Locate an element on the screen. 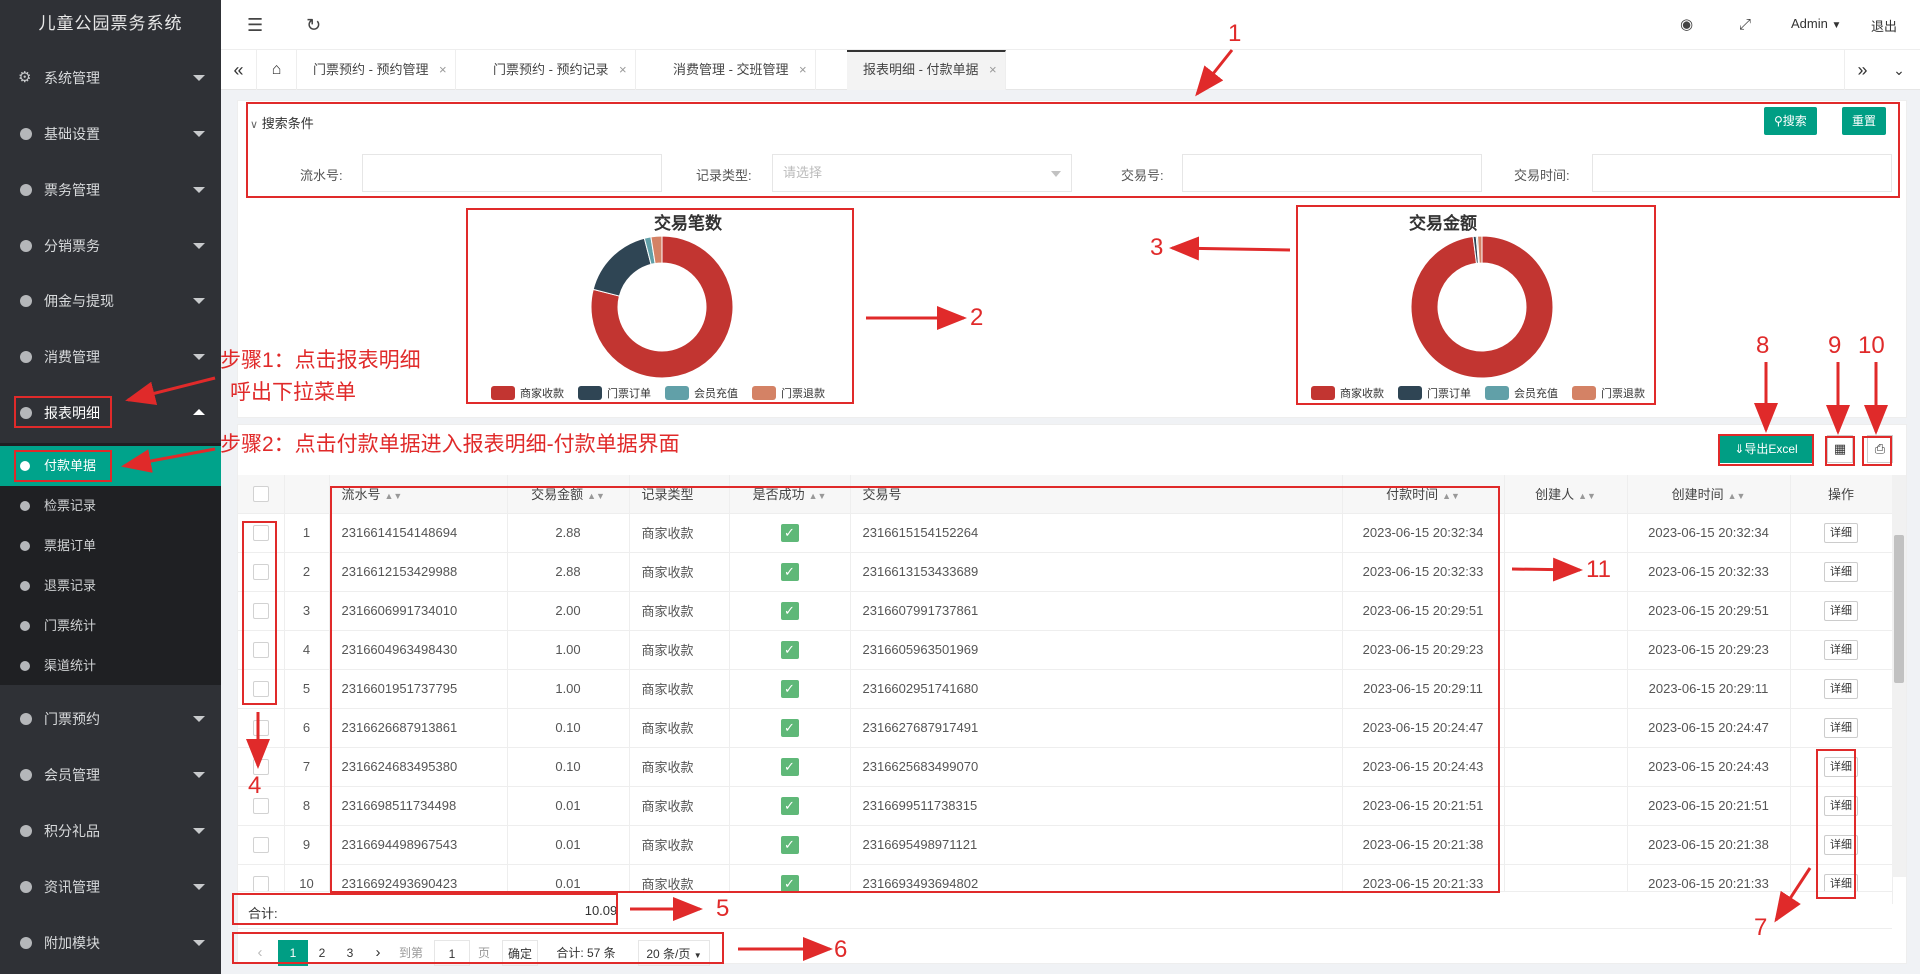  tab-item: 门票预约 - 预约记录 × is located at coordinates (556, 70).